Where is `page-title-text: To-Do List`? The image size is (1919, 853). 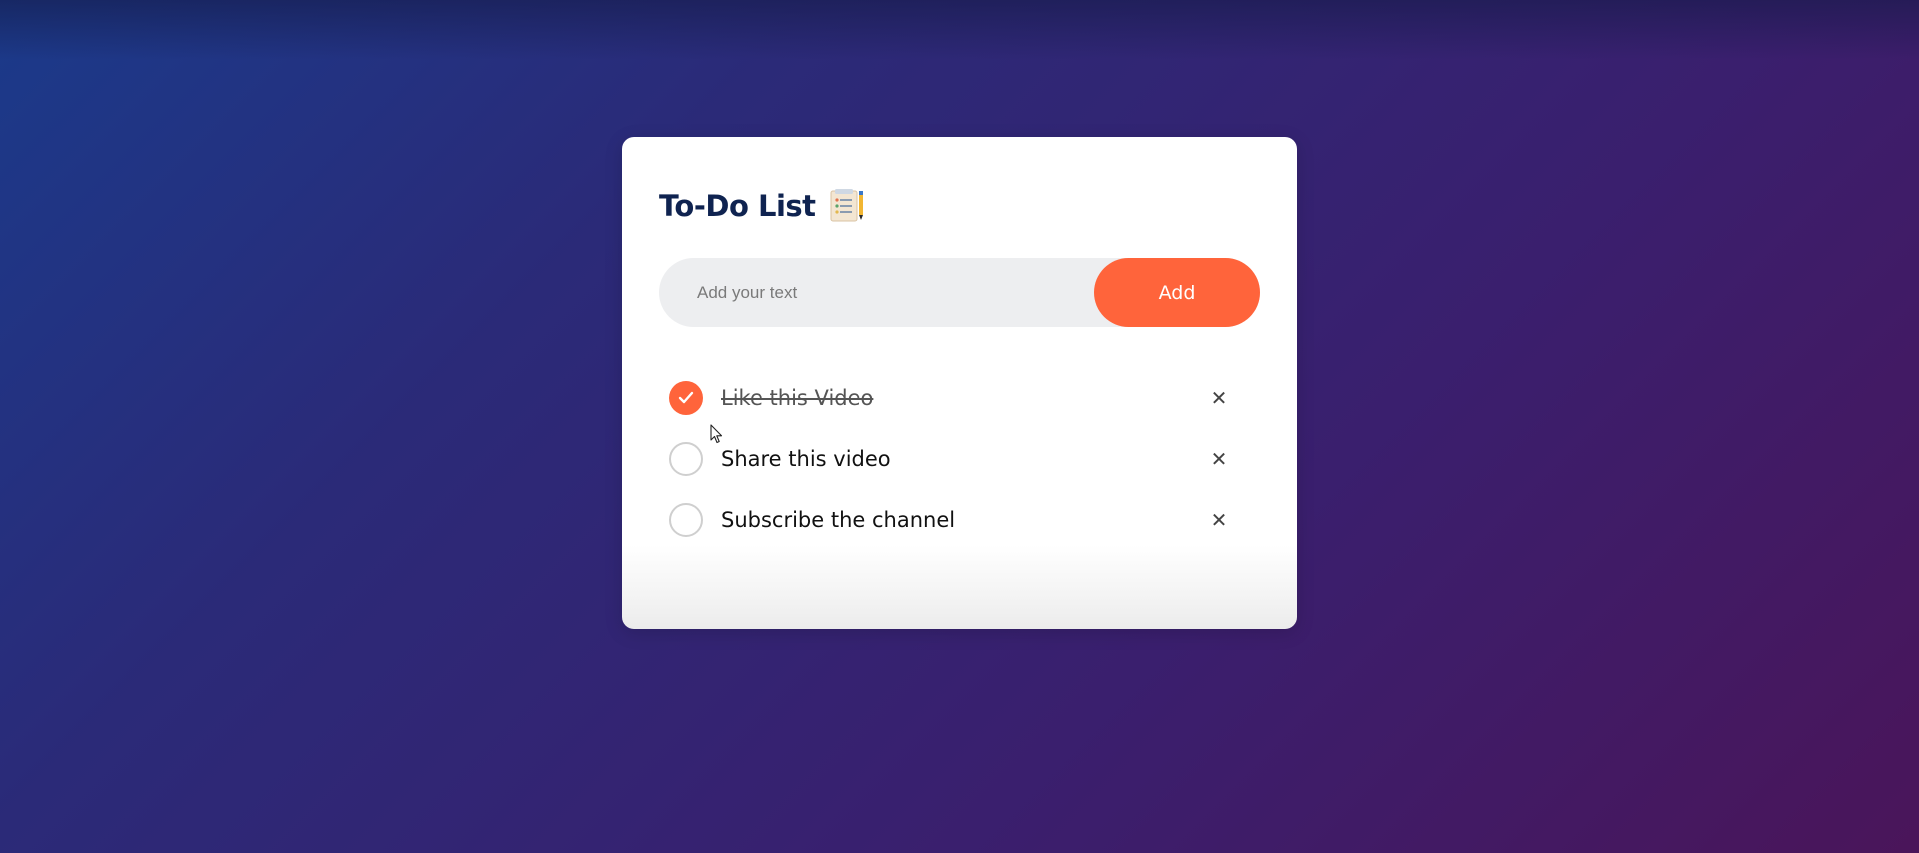 page-title-text: To-Do List is located at coordinates (737, 206).